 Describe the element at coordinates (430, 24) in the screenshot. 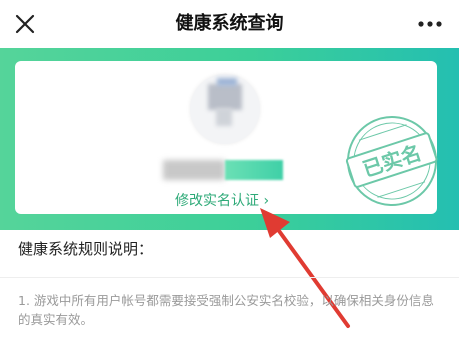

I see `more-icon` at that location.